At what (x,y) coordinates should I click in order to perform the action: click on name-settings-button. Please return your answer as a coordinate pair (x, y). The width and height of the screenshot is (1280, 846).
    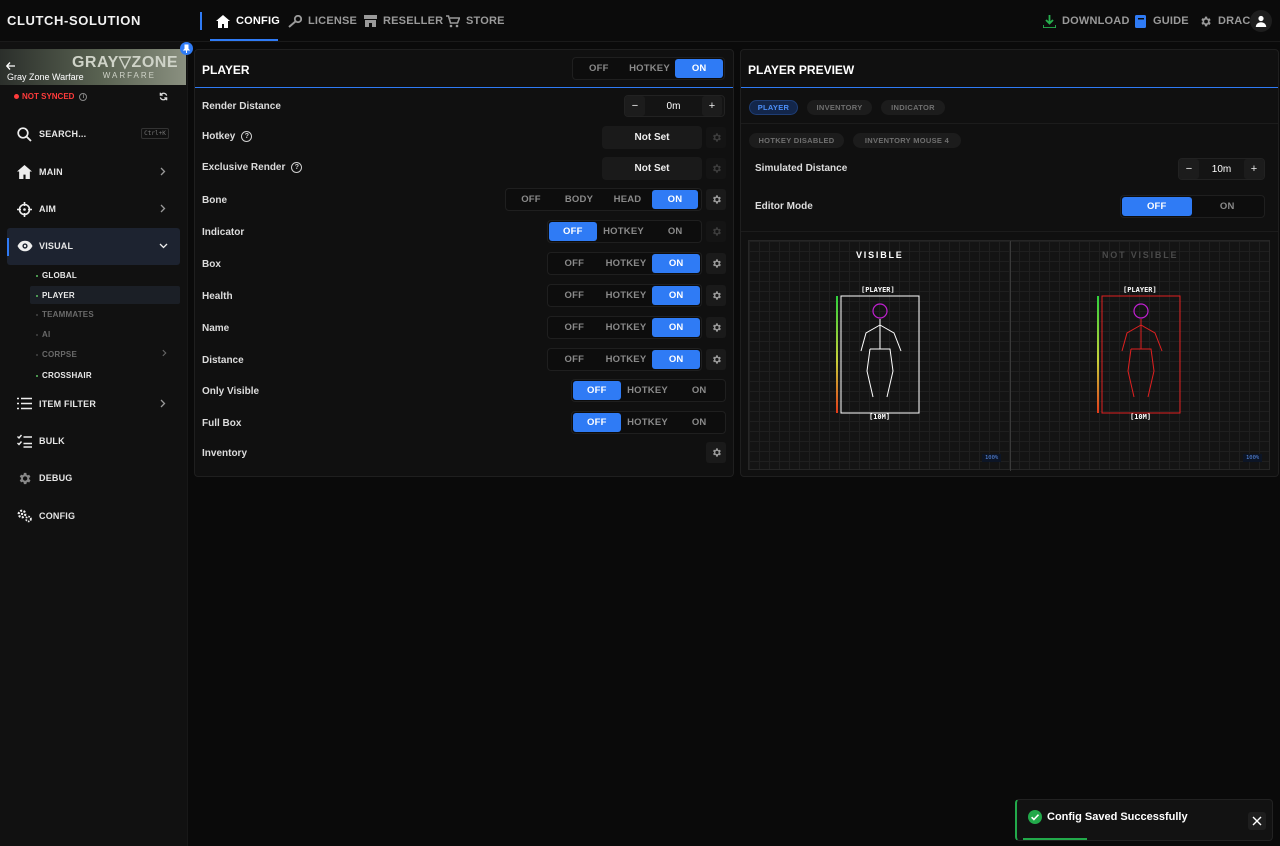
    Looking at the image, I should click on (716, 327).